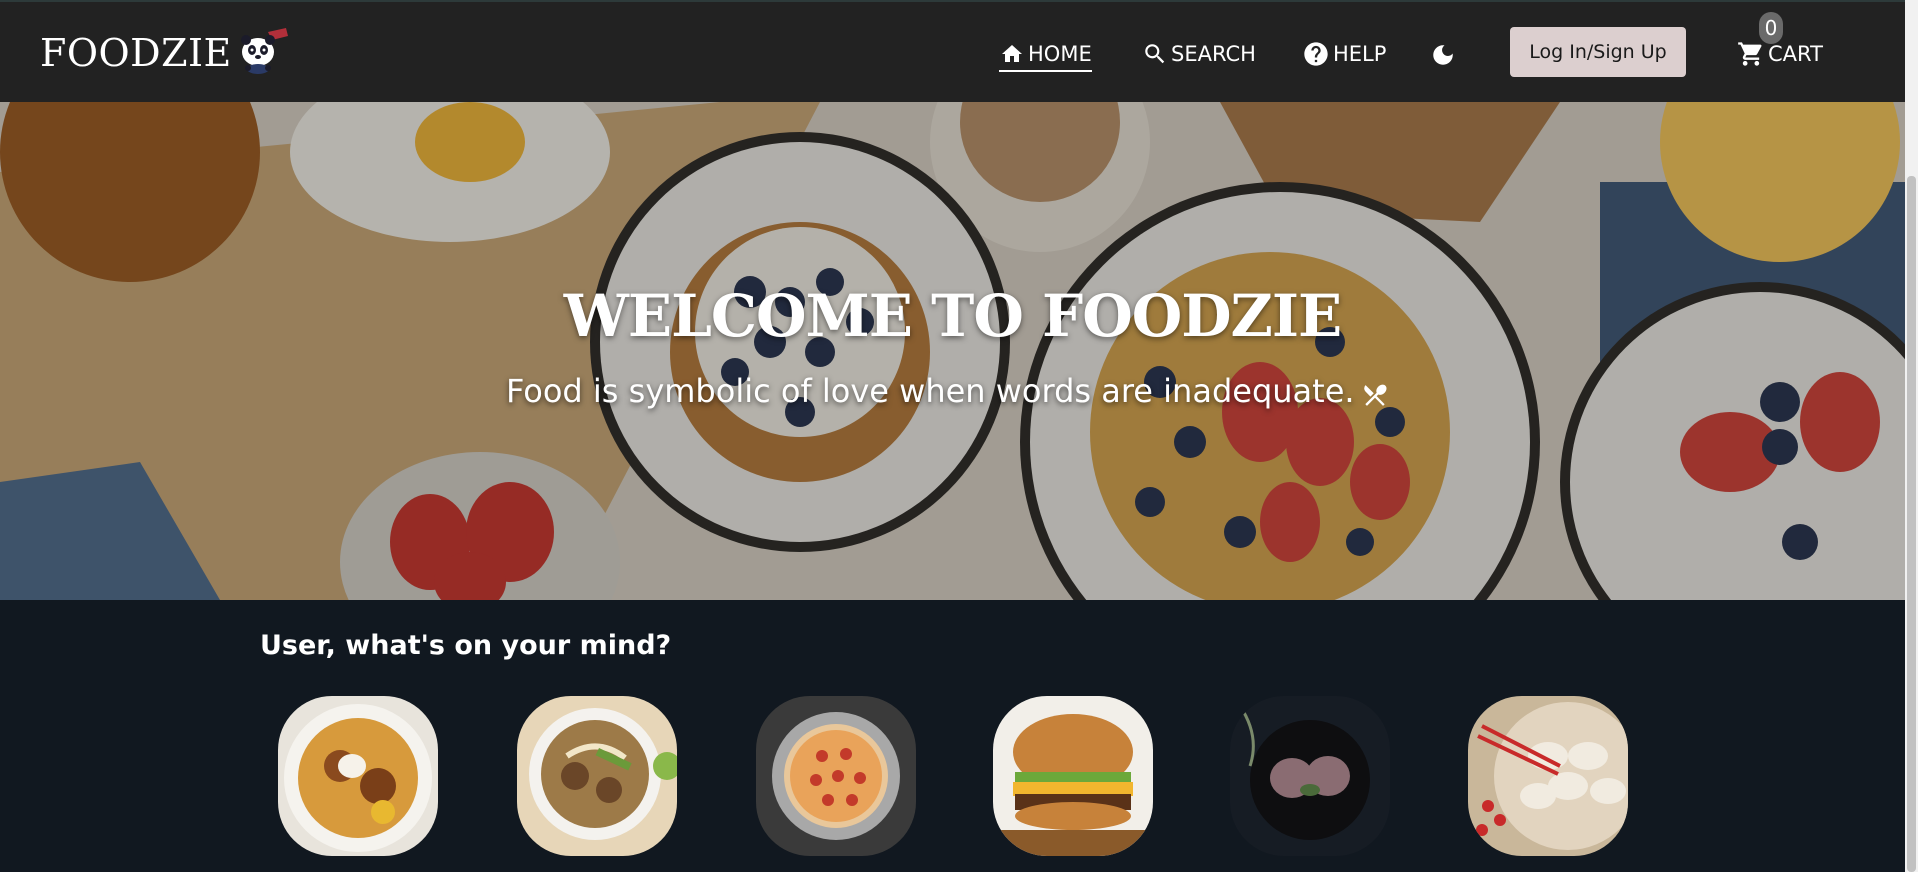  I want to click on nav-help-label: HELP, so click(1360, 53).